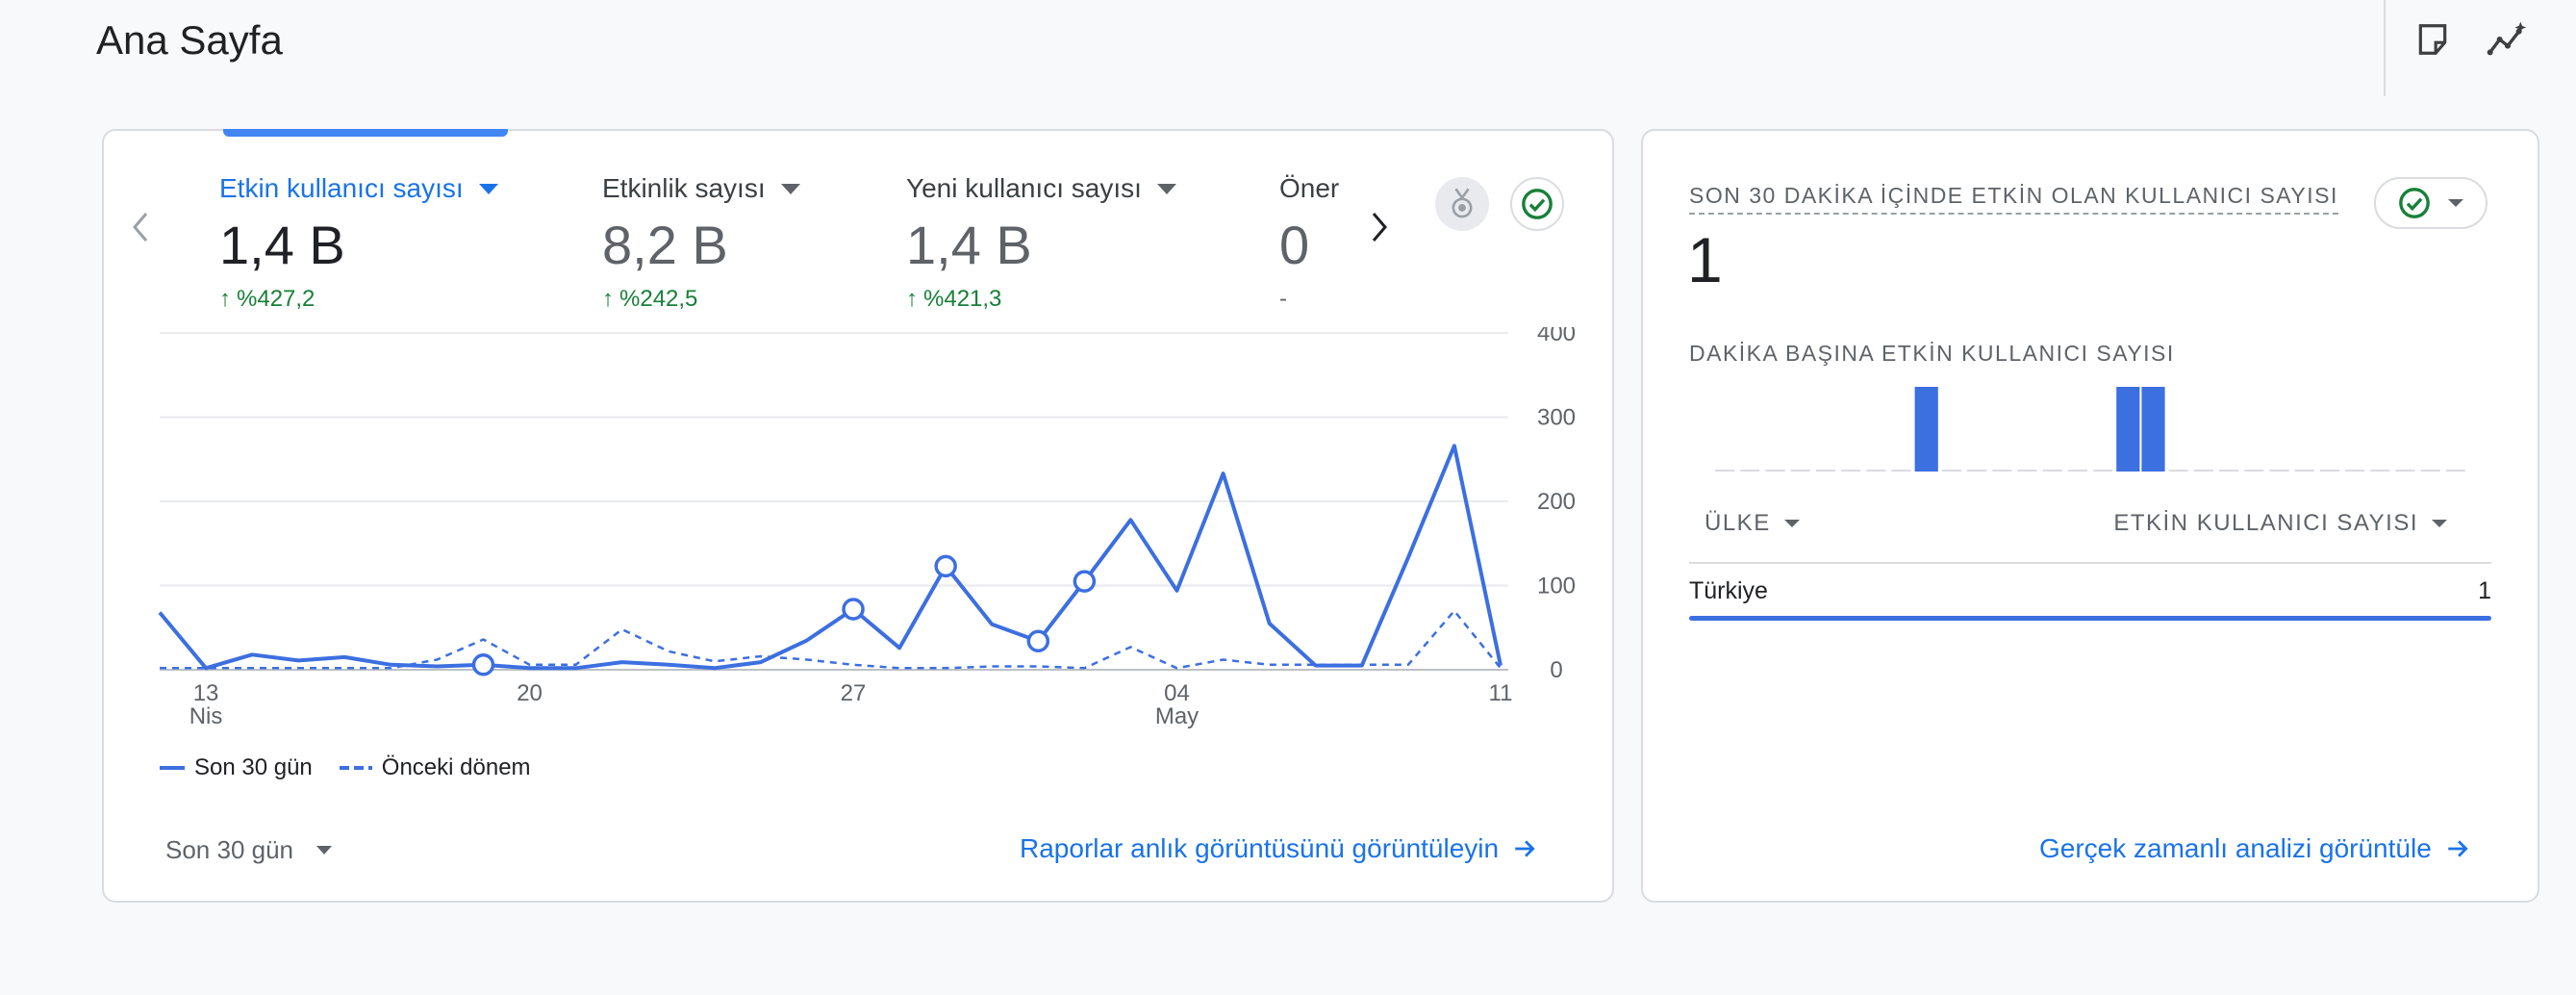 The image size is (2576, 995). I want to click on date-range-dropdown: Son 30 gün, so click(249, 850).